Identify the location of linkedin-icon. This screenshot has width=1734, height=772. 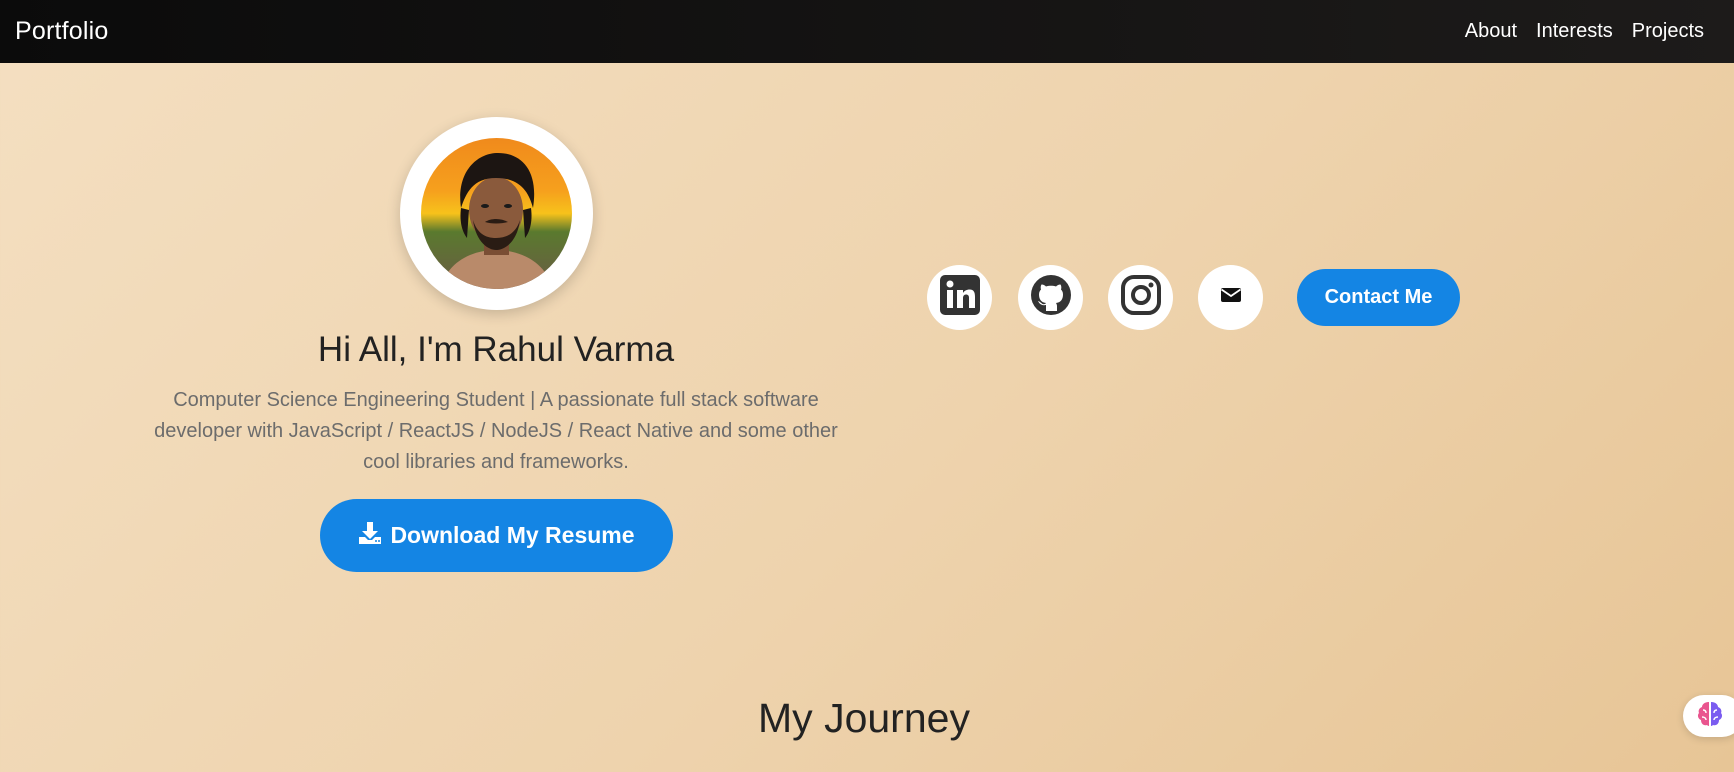
(960, 297).